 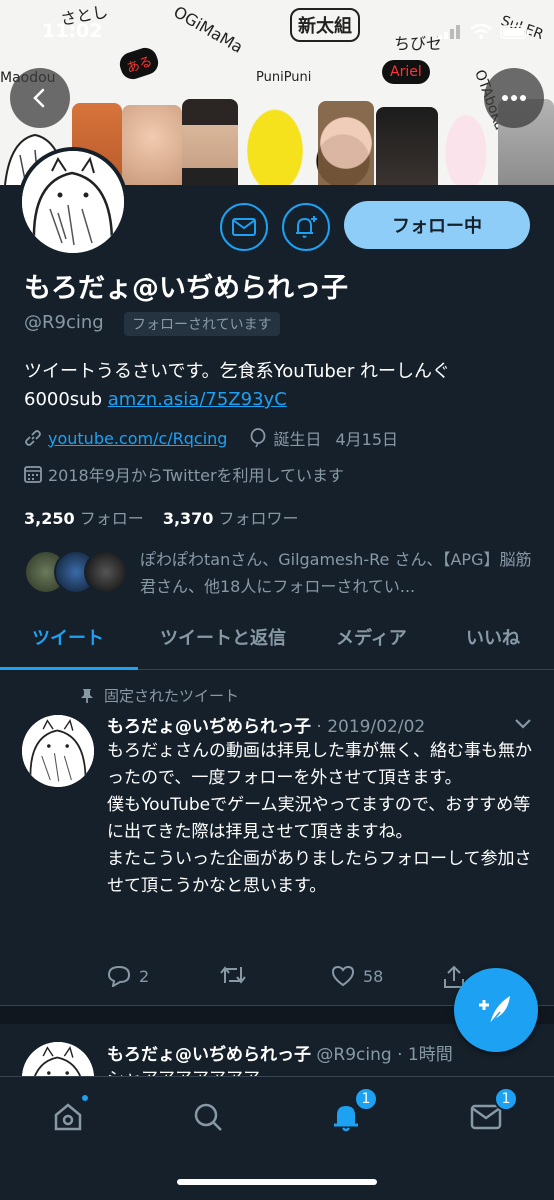 What do you see at coordinates (297, 439) in the screenshot?
I see `birthday-label: 誕生日` at bounding box center [297, 439].